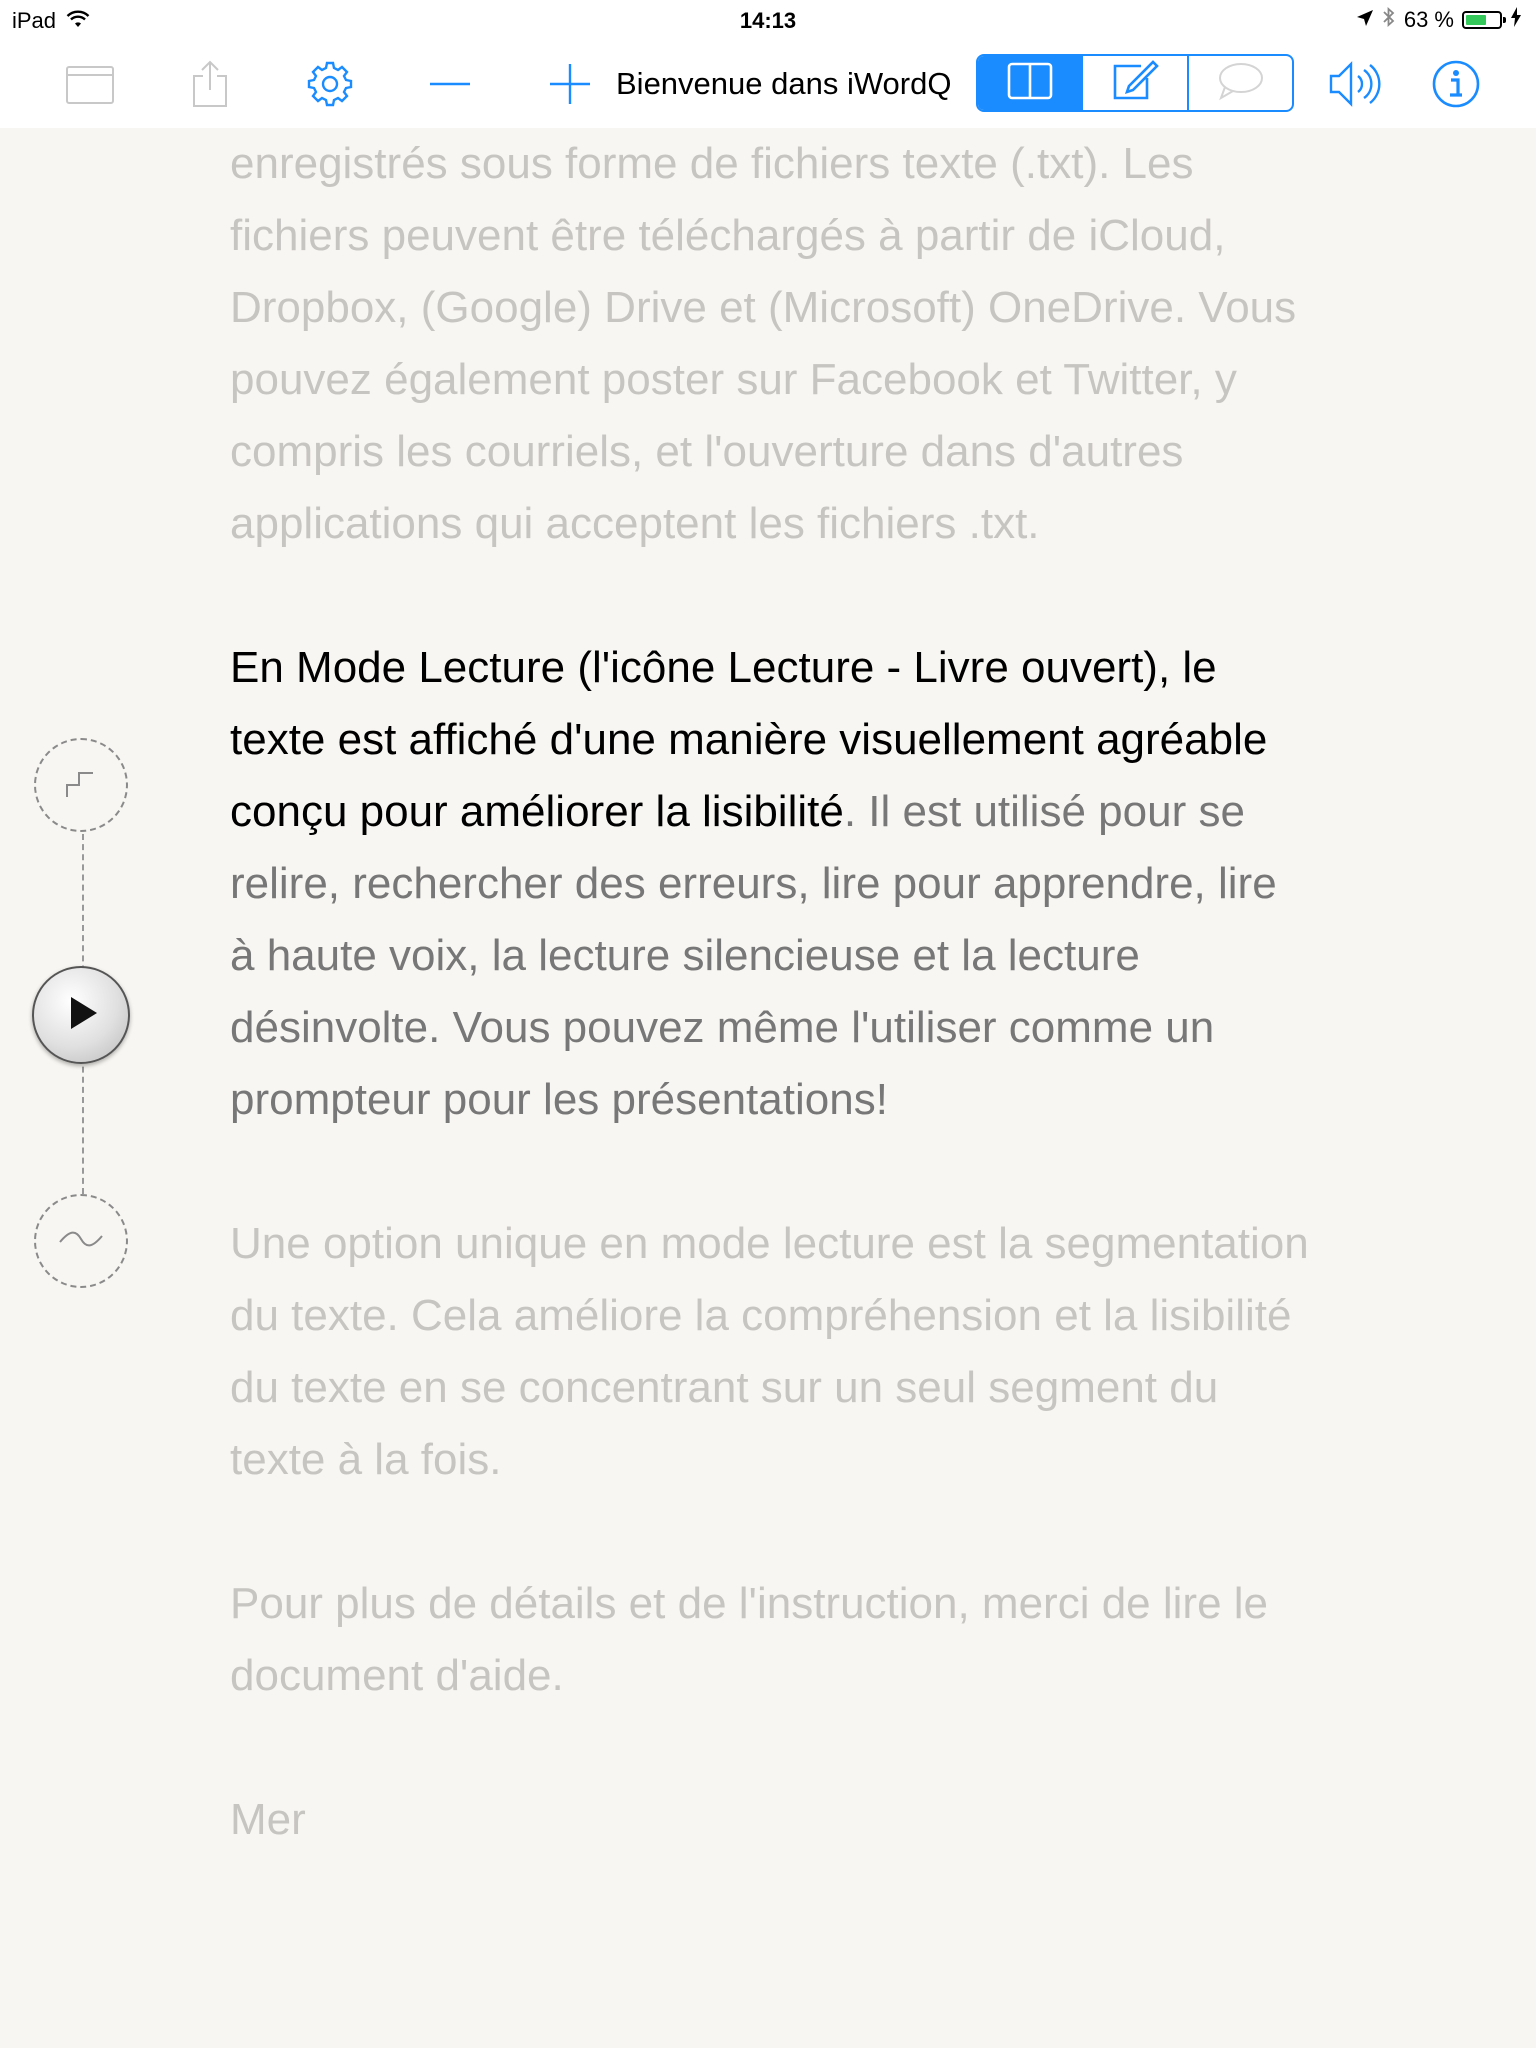 This screenshot has height=2048, width=1536. I want to click on speaker-icon, so click(1354, 84).